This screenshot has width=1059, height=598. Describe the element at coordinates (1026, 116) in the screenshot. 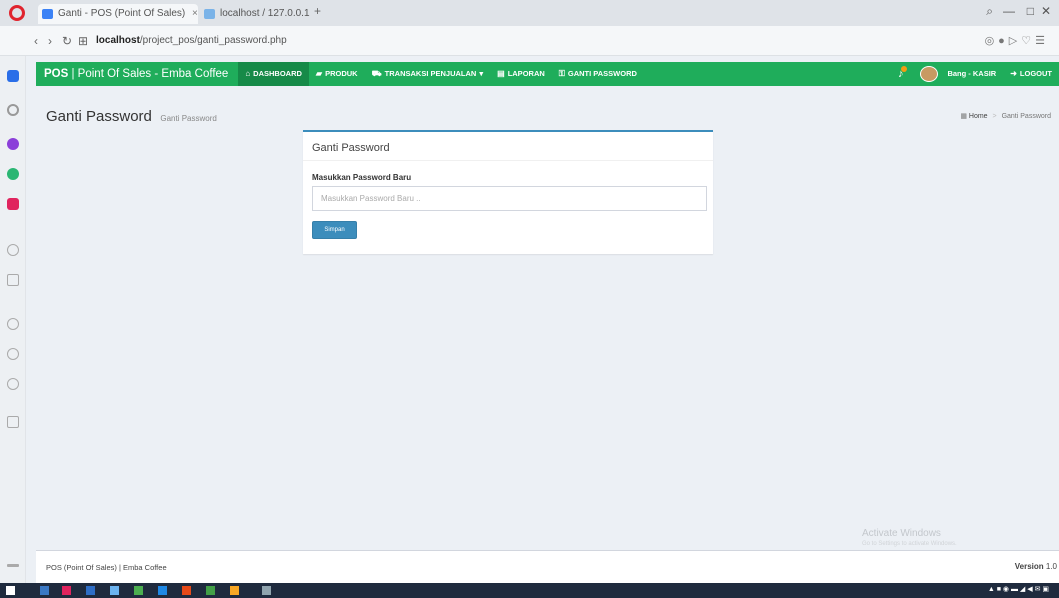

I see `breadcrumb-current: Ganti Password` at that location.